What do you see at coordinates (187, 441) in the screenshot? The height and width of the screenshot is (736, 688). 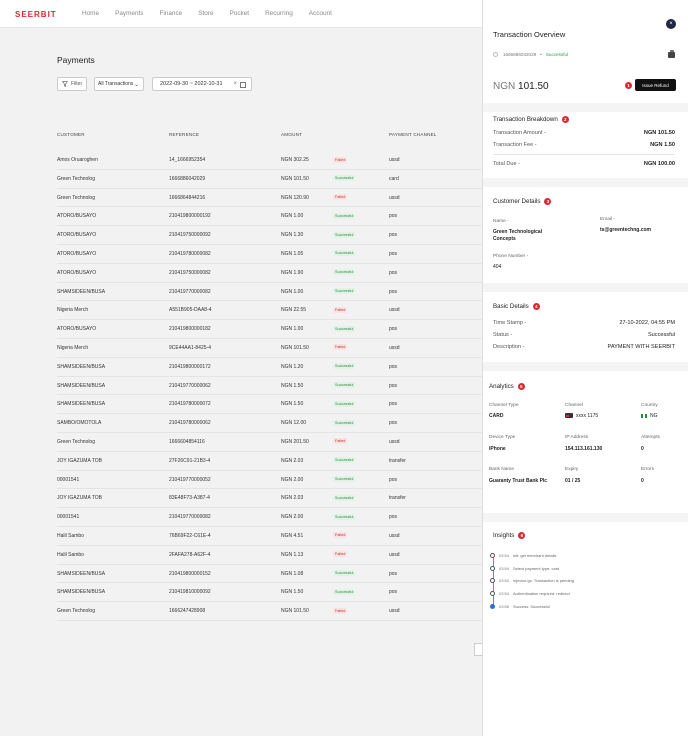 I see `reference-cell: 1666604854116` at bounding box center [187, 441].